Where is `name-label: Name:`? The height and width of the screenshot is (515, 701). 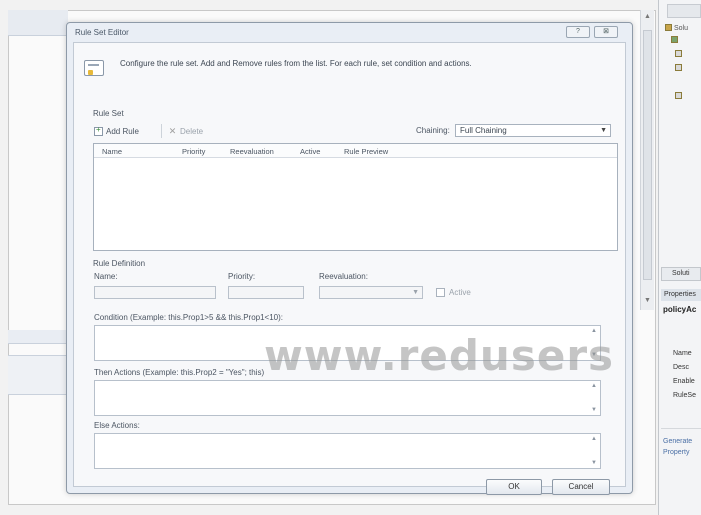
name-label: Name: is located at coordinates (106, 276).